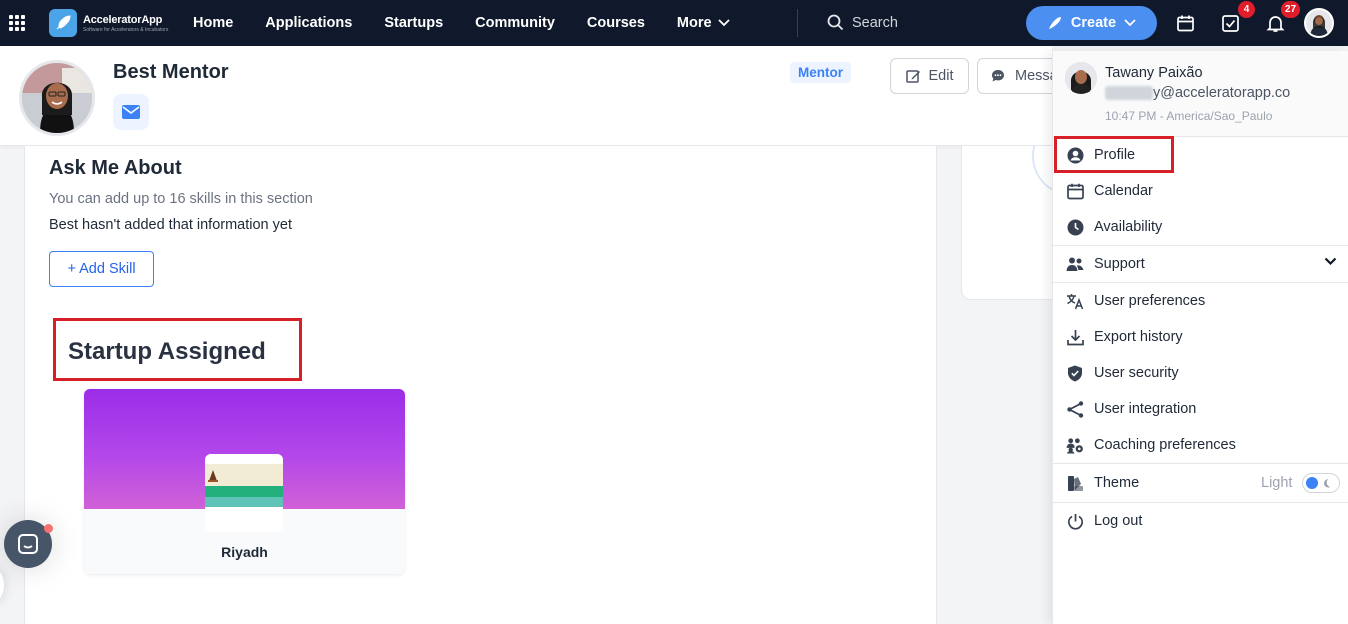  What do you see at coordinates (1075, 337) in the screenshot?
I see `download-icon` at bounding box center [1075, 337].